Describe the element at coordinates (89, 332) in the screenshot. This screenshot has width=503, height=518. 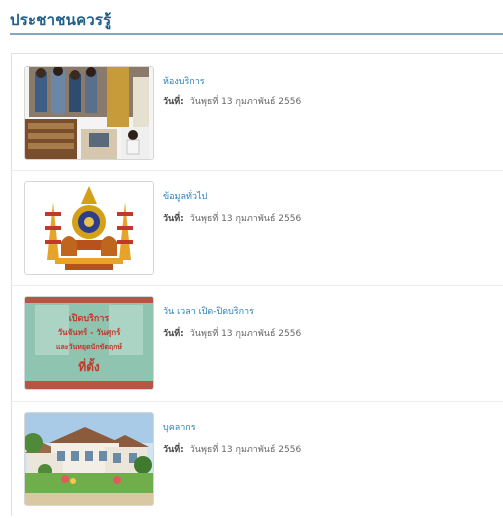
I see `poster-line-2: วันจันทร์ - วันศุกร์` at that location.